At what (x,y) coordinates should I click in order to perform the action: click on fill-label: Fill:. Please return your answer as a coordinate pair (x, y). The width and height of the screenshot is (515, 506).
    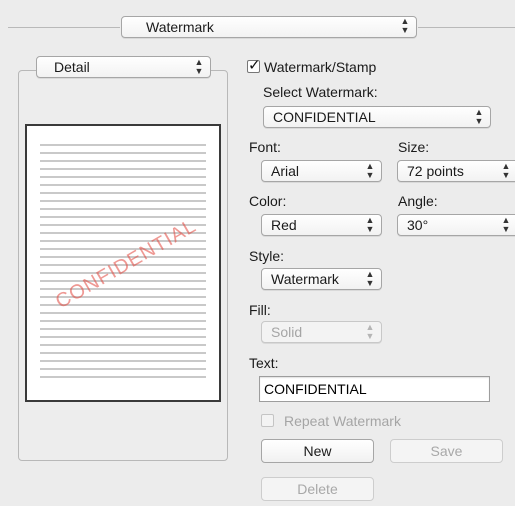
    Looking at the image, I should click on (260, 310).